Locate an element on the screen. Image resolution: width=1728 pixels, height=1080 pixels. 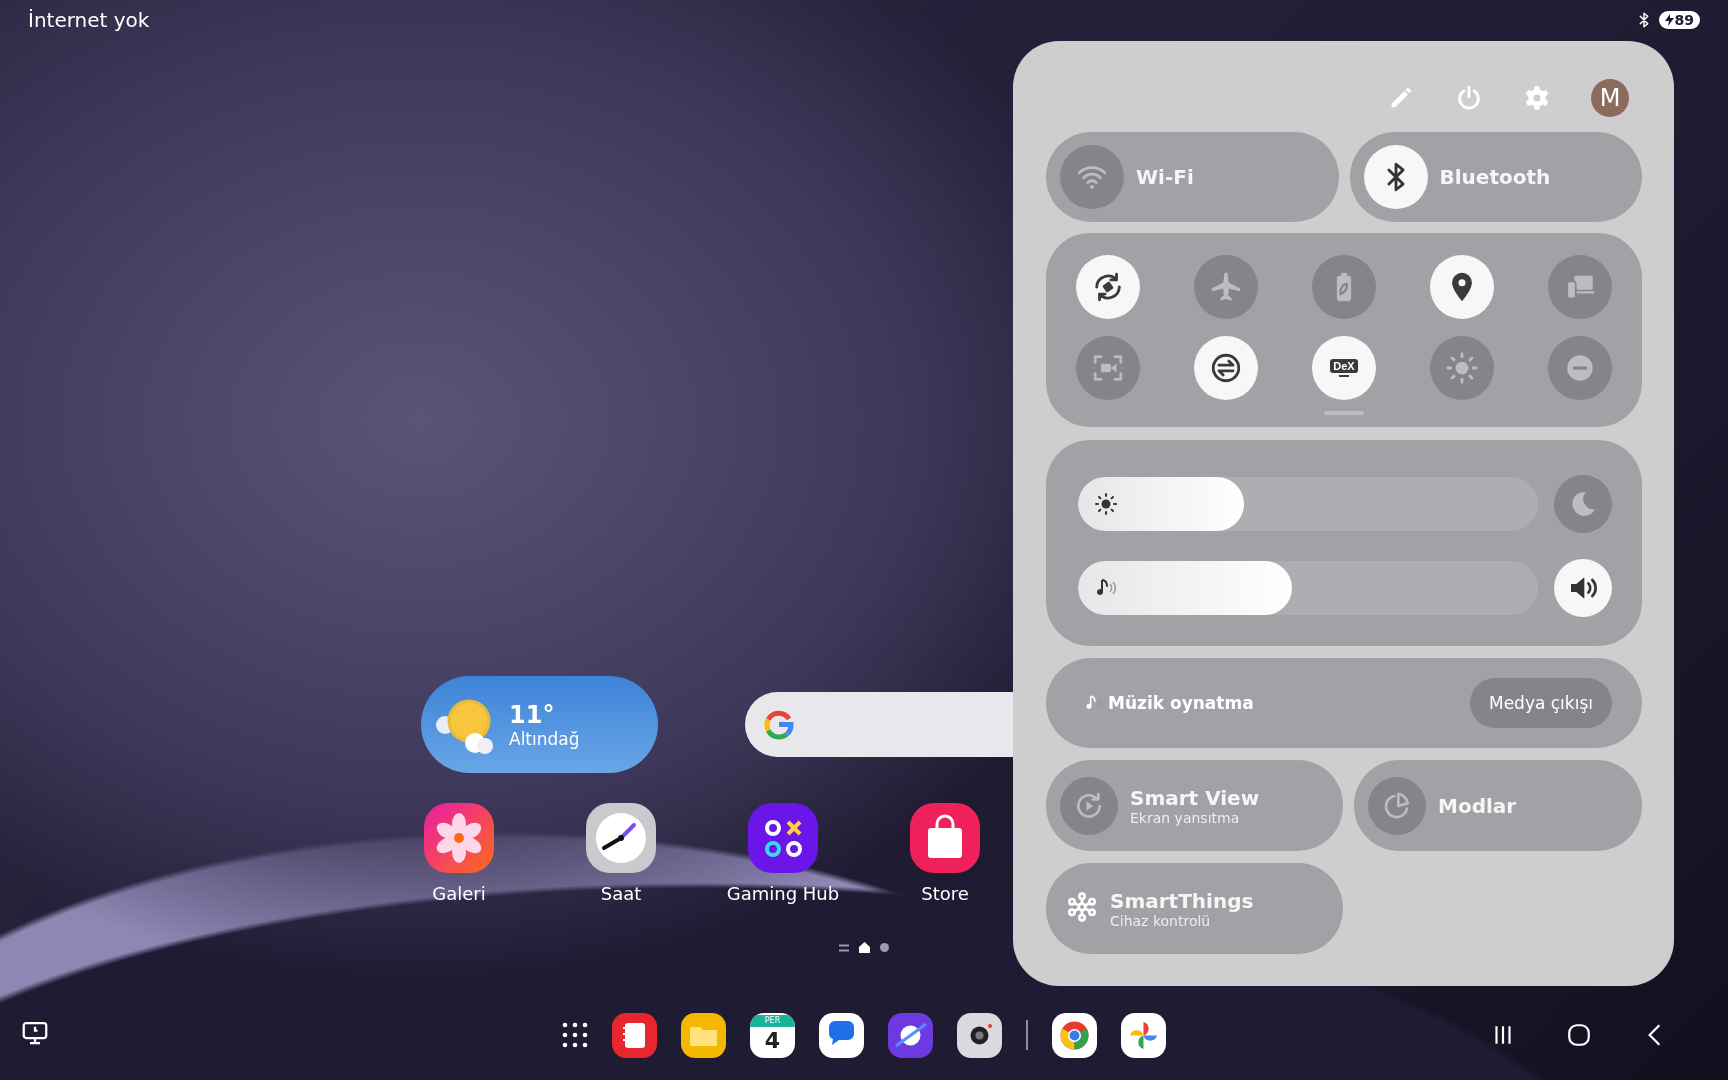
tile-label: Wi-Fi is located at coordinates (1165, 177).